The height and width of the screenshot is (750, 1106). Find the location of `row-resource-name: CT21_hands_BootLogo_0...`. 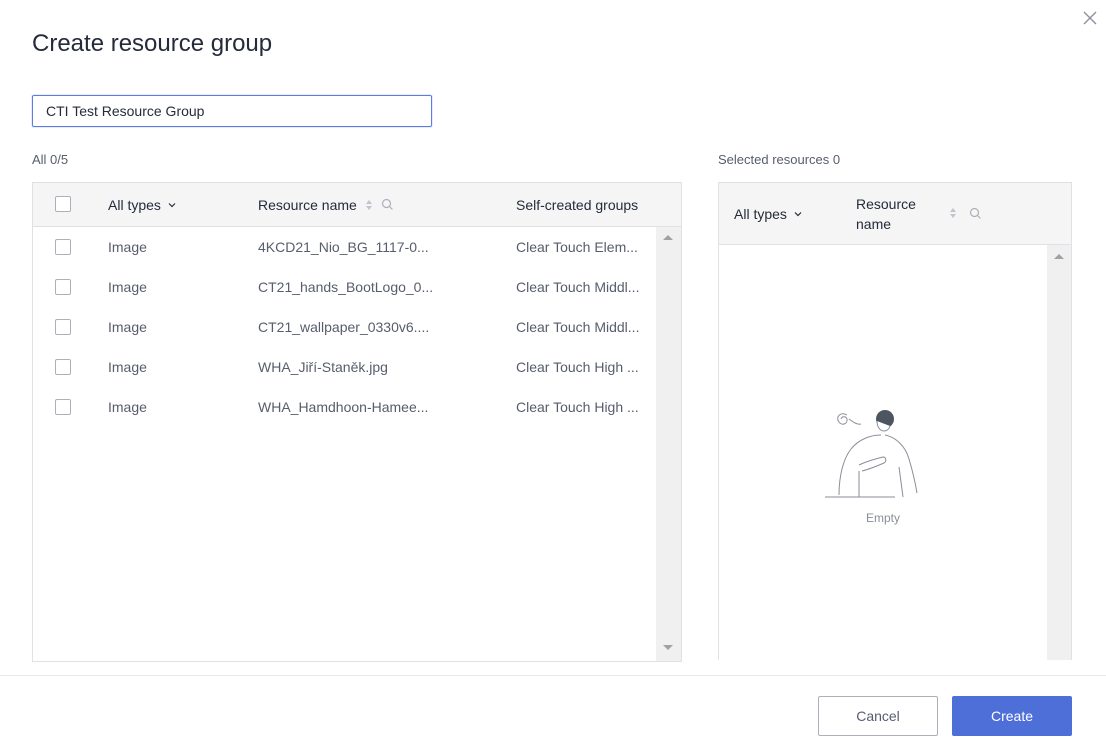

row-resource-name: CT21_hands_BootLogo_0... is located at coordinates (346, 287).